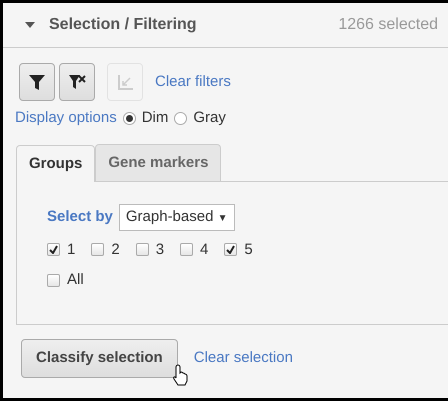  Describe the element at coordinates (243, 358) in the screenshot. I see `clear-selection-link: Clear selection` at that location.